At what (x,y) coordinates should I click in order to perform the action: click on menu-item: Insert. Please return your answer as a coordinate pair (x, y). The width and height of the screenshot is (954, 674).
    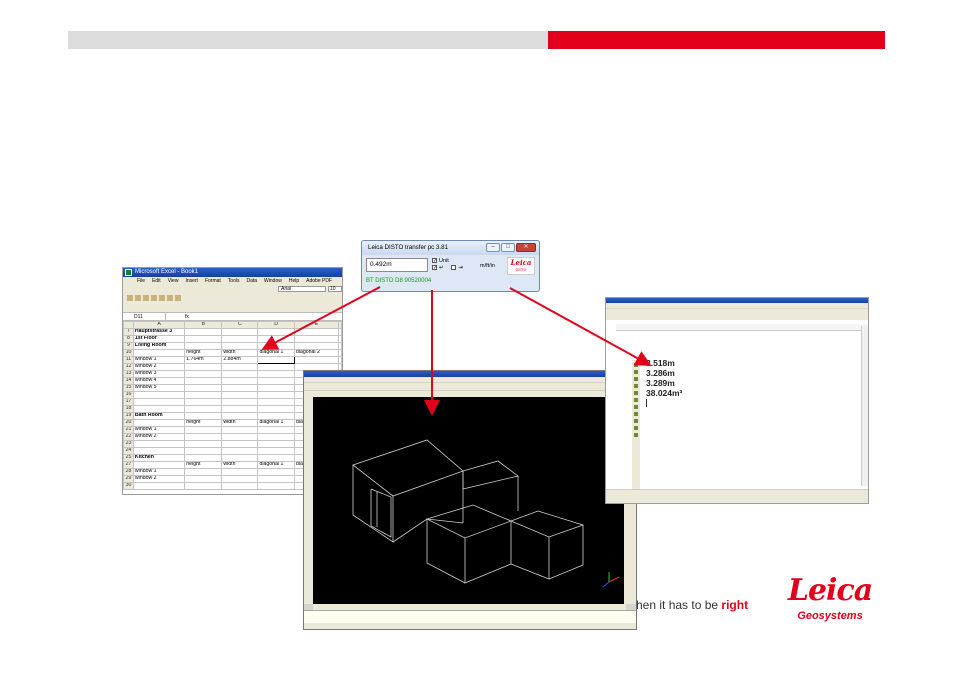
    Looking at the image, I should click on (191, 281).